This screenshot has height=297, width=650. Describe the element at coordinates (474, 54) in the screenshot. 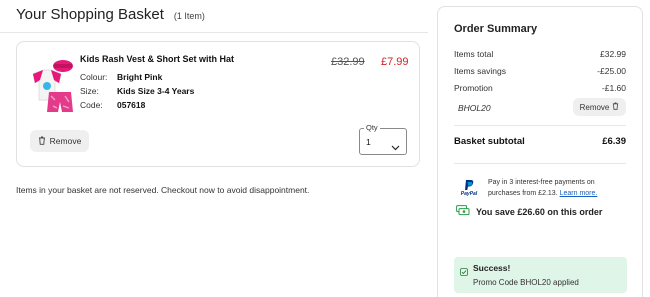

I see `items-total-label: Items total` at that location.